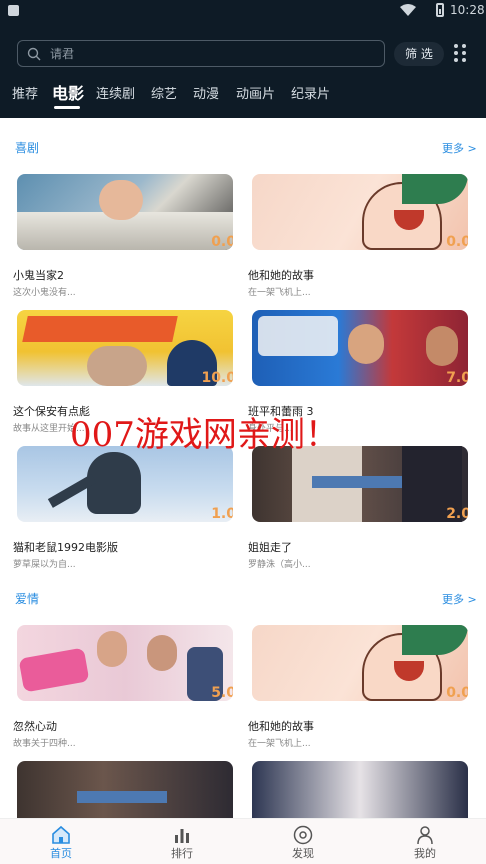 The height and width of the screenshot is (864, 486). Describe the element at coordinates (27, 148) in the screenshot. I see `section-title-comedy: 喜剧` at that location.